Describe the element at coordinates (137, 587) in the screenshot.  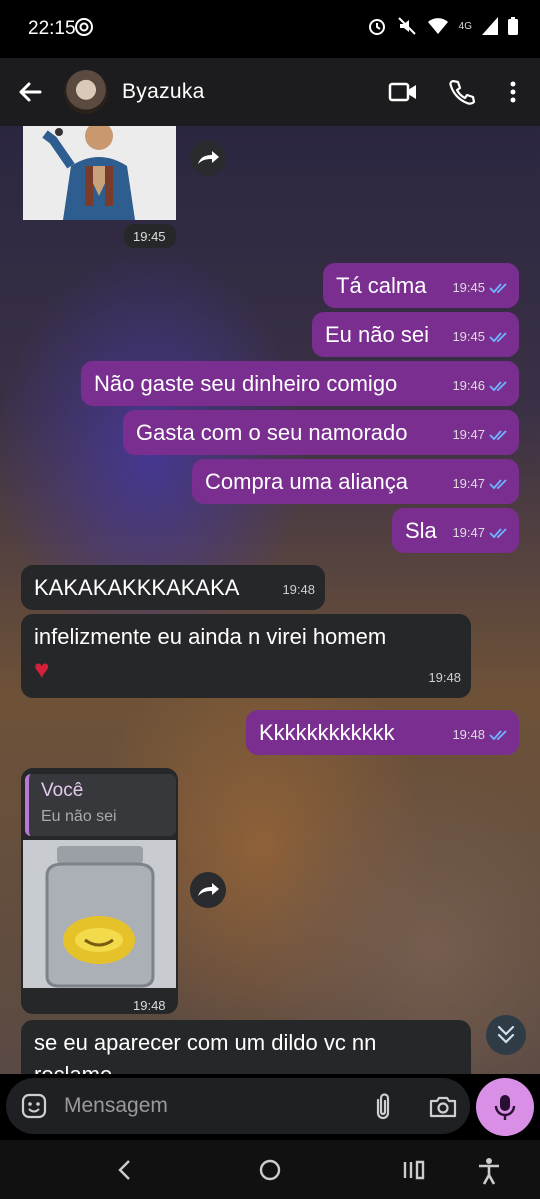
I see `message-text: KAKAKAKKKAKAKA` at that location.